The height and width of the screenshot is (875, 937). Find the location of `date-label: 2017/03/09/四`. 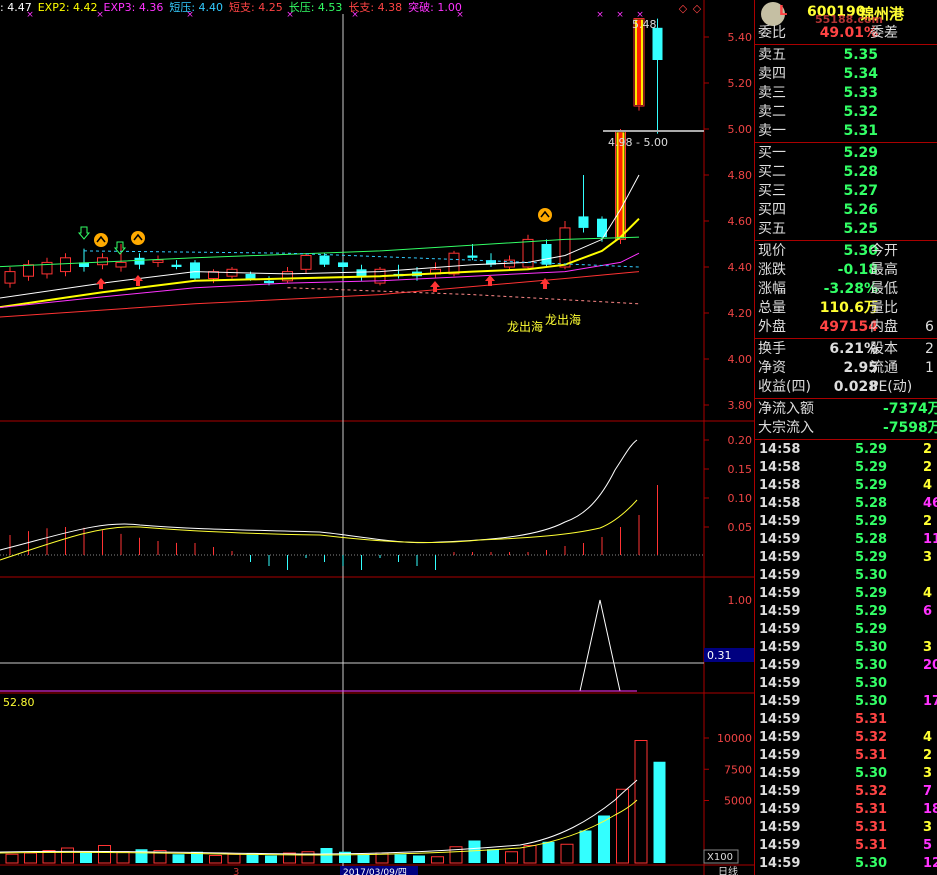

date-label: 2017/03/09/四 is located at coordinates (375, 871).